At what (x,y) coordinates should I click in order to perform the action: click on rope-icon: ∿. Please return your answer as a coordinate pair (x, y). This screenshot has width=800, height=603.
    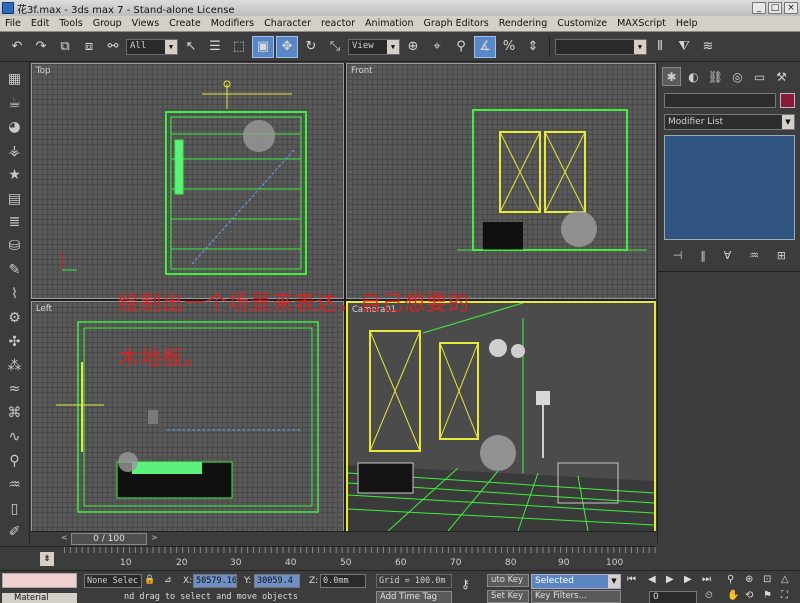
    Looking at the image, I should click on (15, 437).